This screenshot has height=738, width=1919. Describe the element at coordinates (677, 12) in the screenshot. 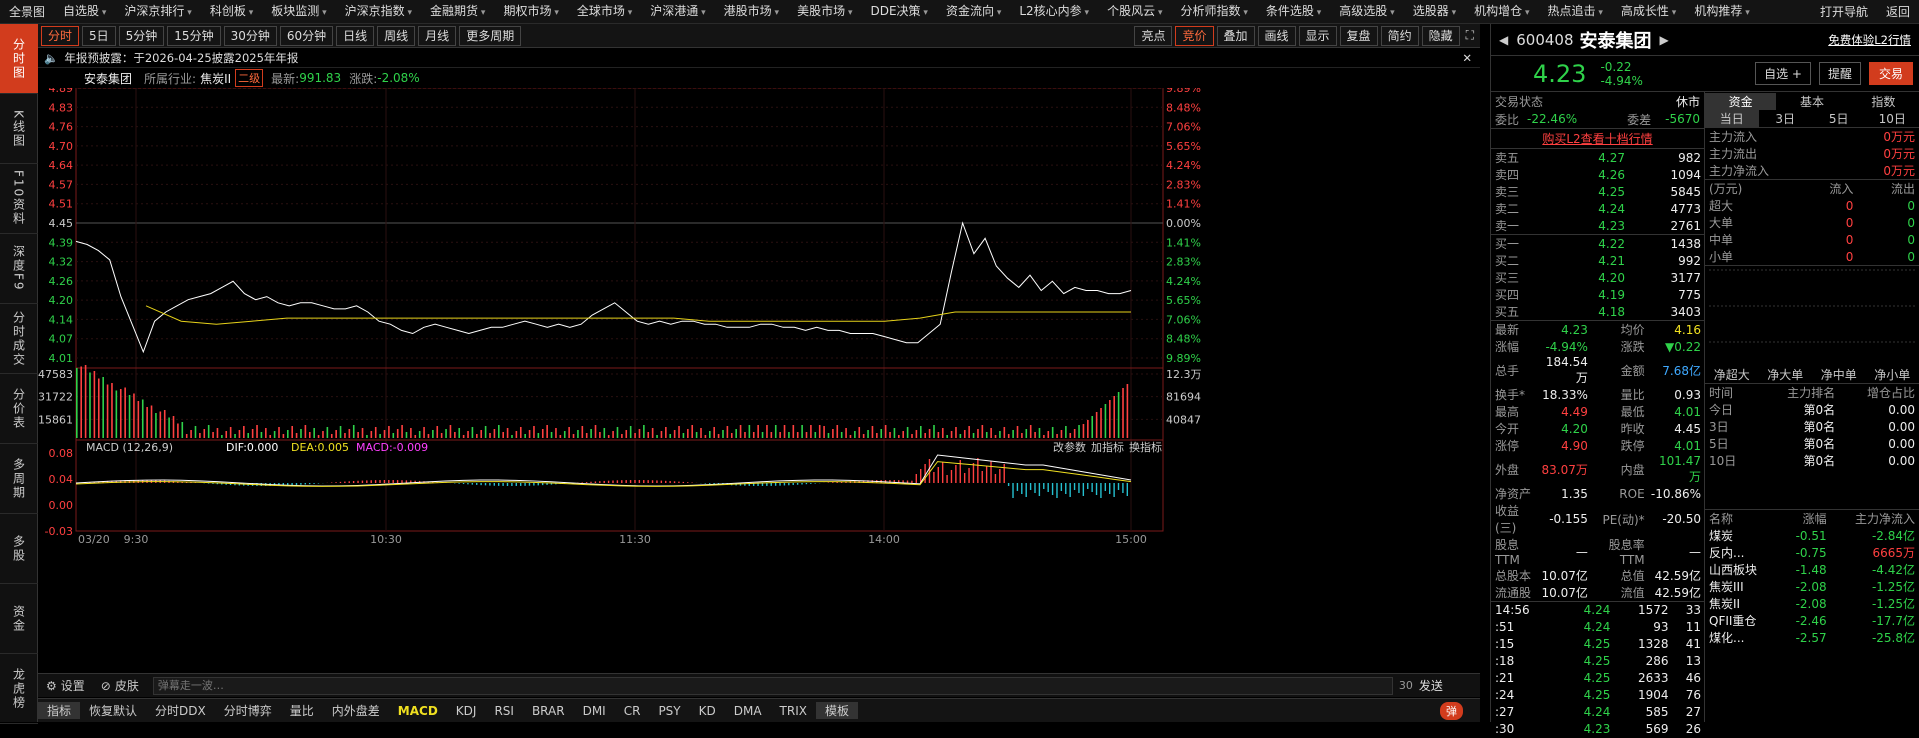

I see `menu-item: 沪深港通` at that location.